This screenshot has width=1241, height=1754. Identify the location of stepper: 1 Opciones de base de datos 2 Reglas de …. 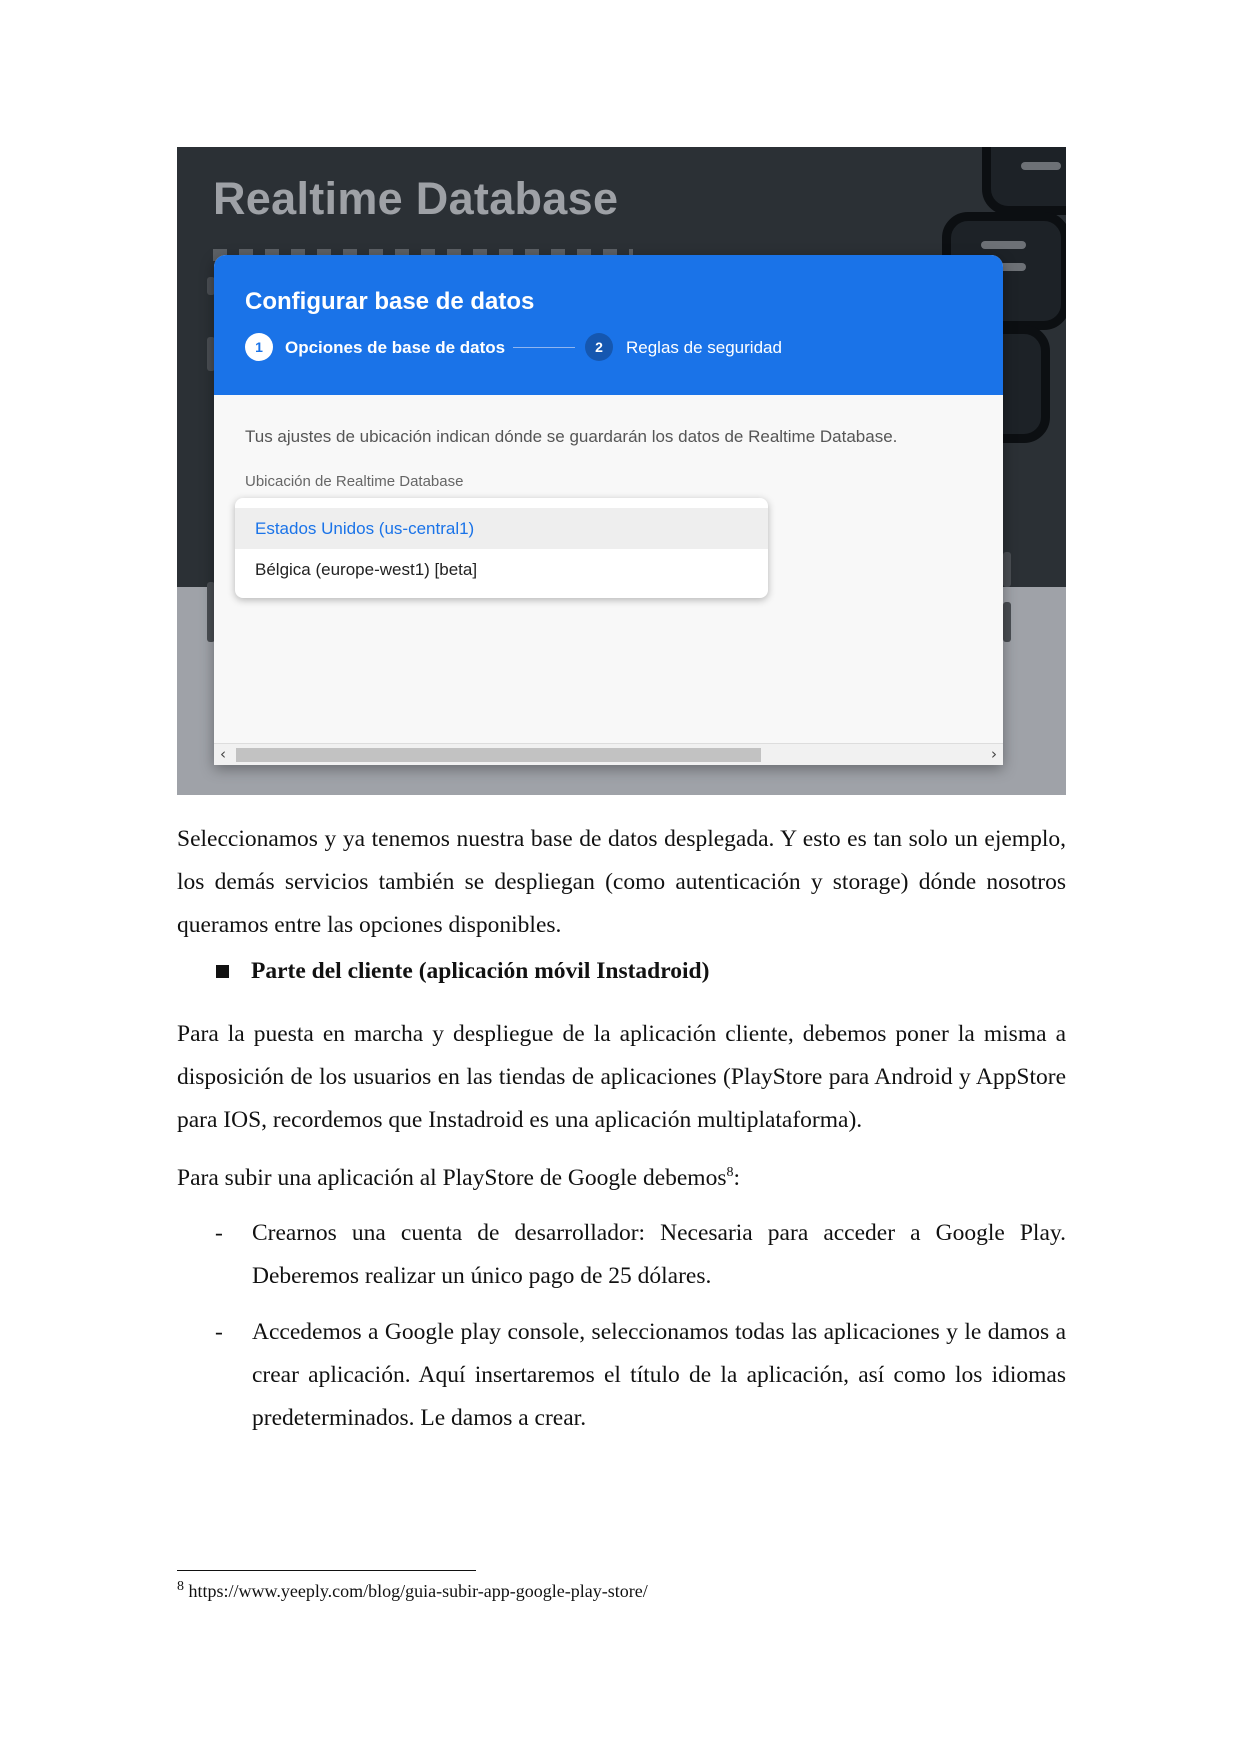
(615, 347).